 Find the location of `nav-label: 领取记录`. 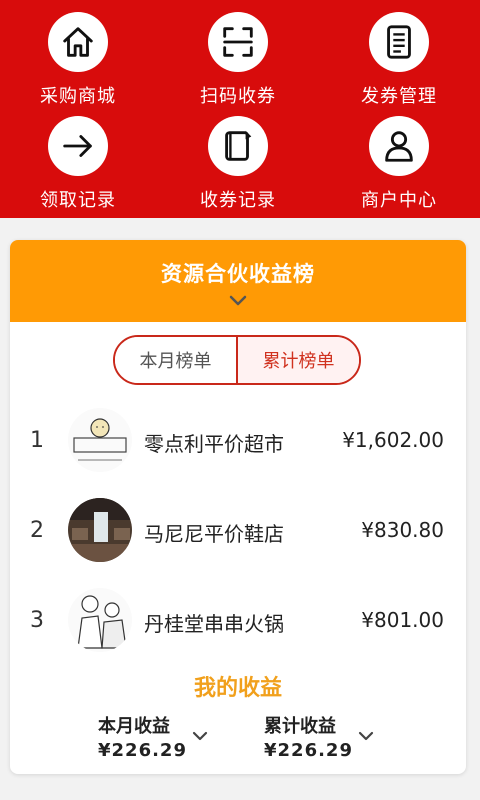

nav-label: 领取记录 is located at coordinates (78, 200).